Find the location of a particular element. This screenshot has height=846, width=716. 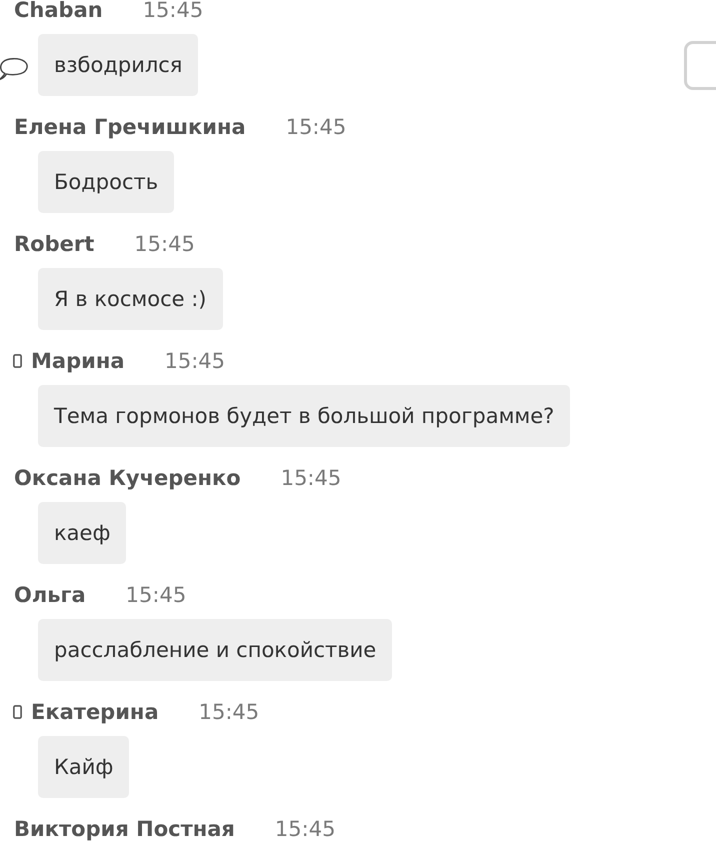

message-bubble: Я в космосе :) is located at coordinates (130, 299).